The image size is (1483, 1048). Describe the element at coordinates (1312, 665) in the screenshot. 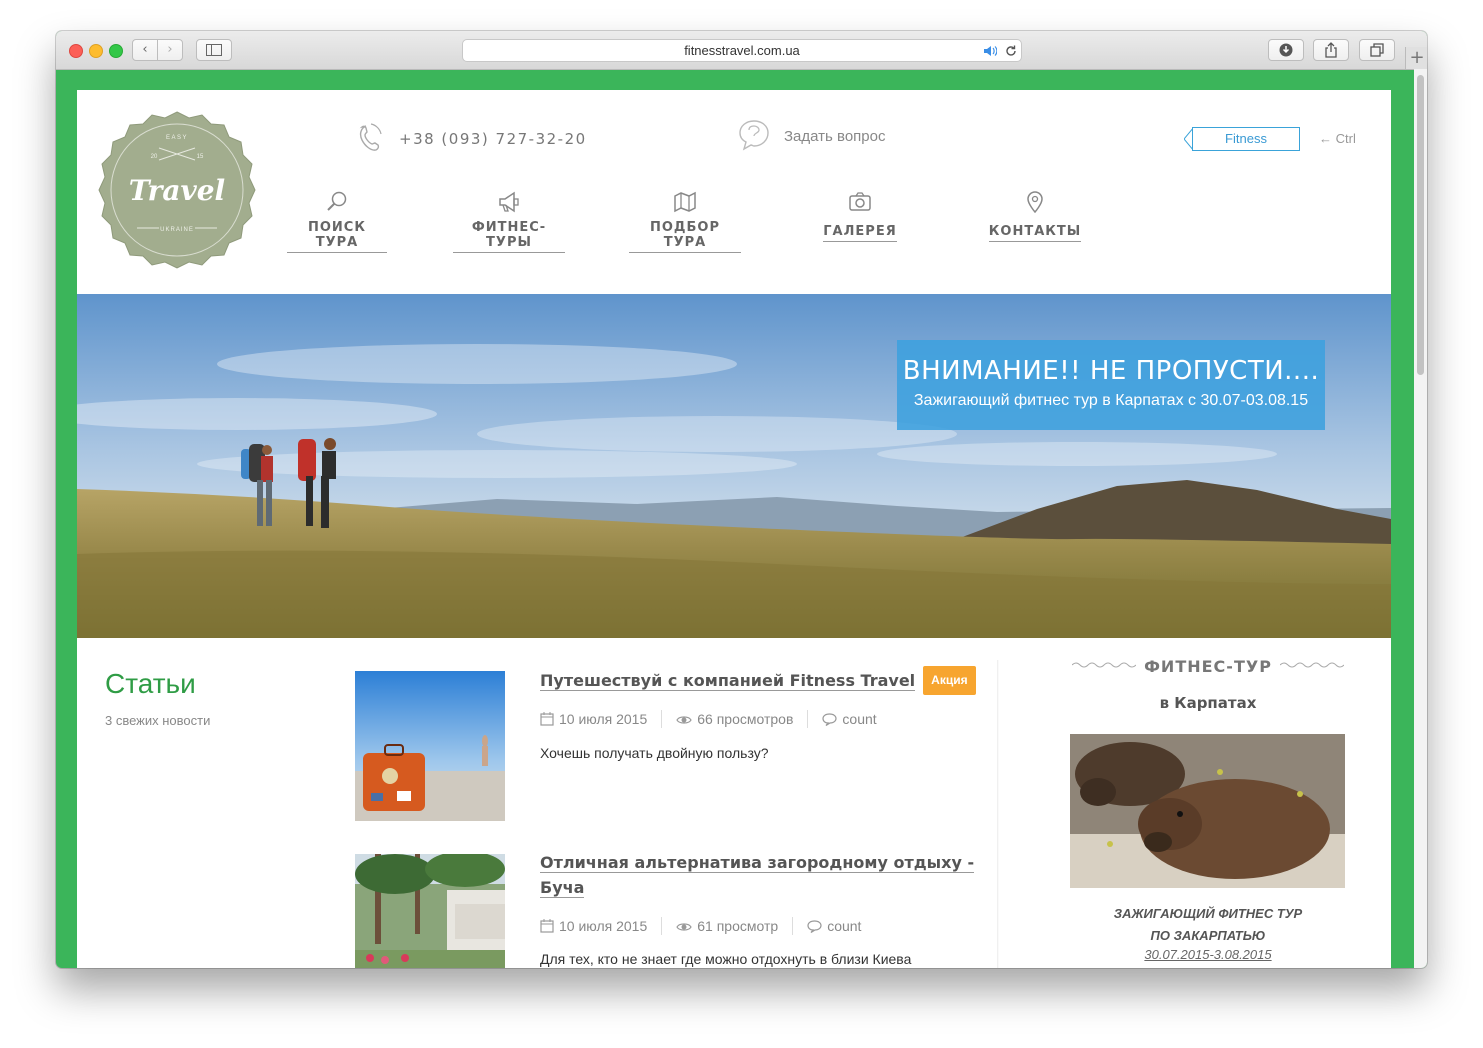

I see `wave-ornament-right` at that location.